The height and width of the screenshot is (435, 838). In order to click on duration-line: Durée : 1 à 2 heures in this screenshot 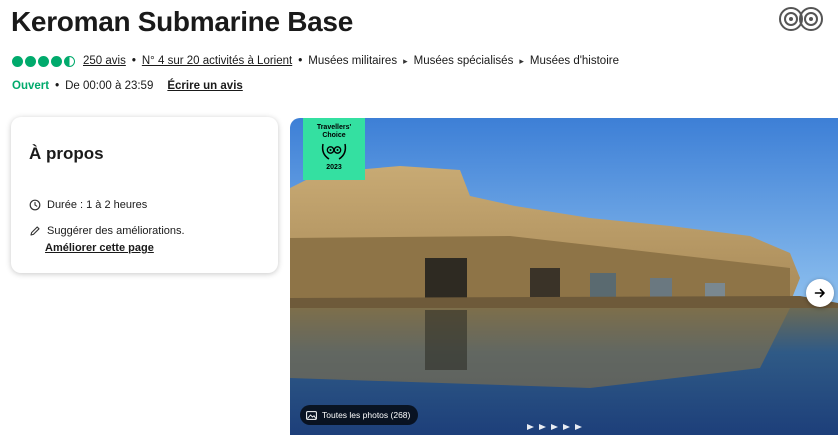, I will do `click(88, 205)`.